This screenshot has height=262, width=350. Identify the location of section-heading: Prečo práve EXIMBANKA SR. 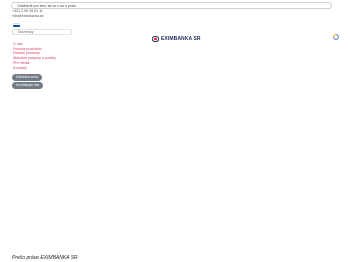
(45, 258).